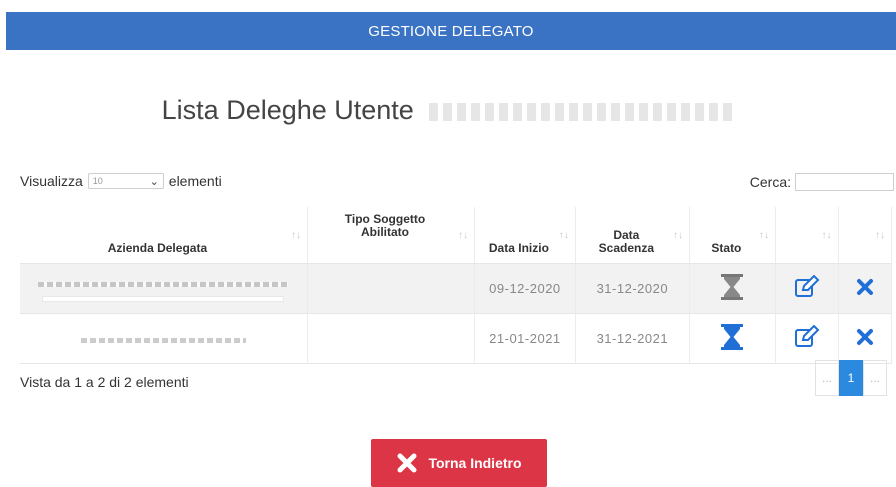  What do you see at coordinates (518, 248) in the screenshot?
I see `col-data-inizio-label: Data Inizio` at bounding box center [518, 248].